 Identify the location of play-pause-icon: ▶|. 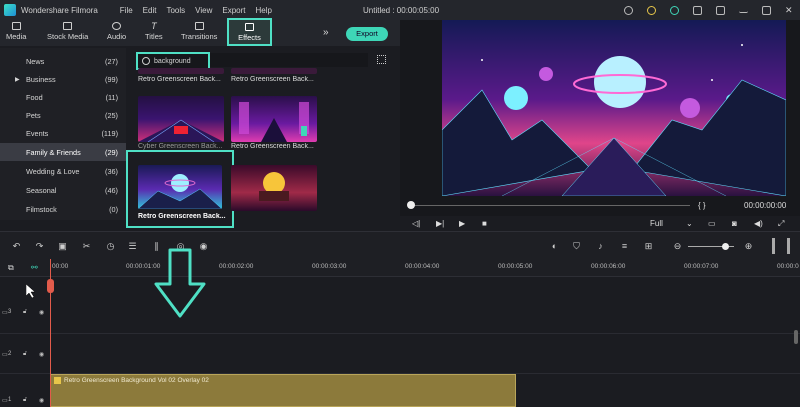
(440, 223).